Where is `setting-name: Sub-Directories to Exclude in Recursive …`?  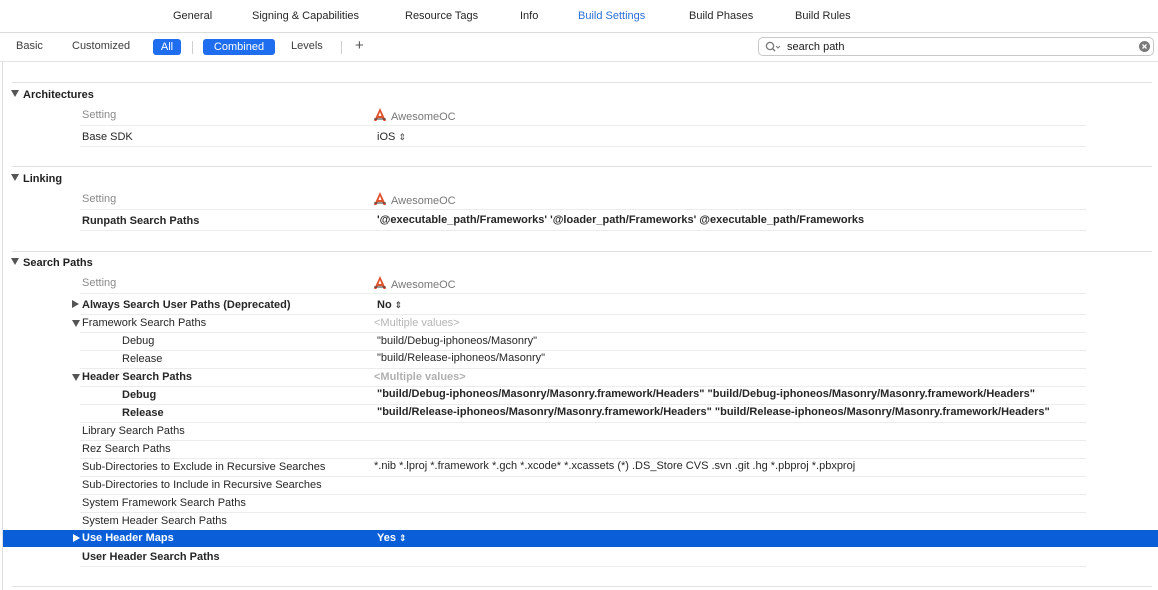 setting-name: Sub-Directories to Exclude in Recursive … is located at coordinates (204, 467).